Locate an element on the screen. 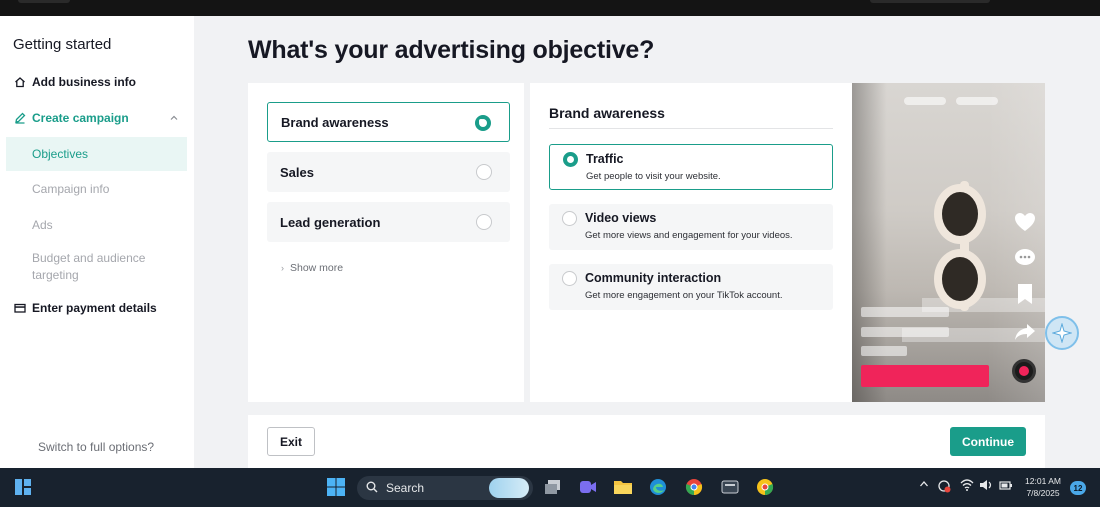 The height and width of the screenshot is (507, 1100). search-label: Search is located at coordinates (405, 488).